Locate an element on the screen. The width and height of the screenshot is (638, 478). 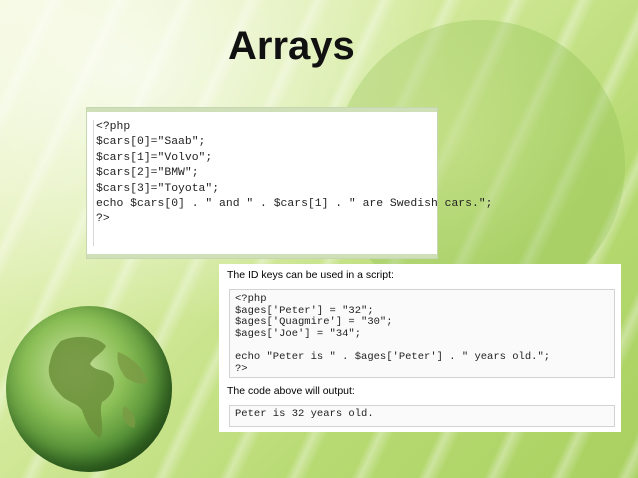
globe-icon is located at coordinates (89, 389).